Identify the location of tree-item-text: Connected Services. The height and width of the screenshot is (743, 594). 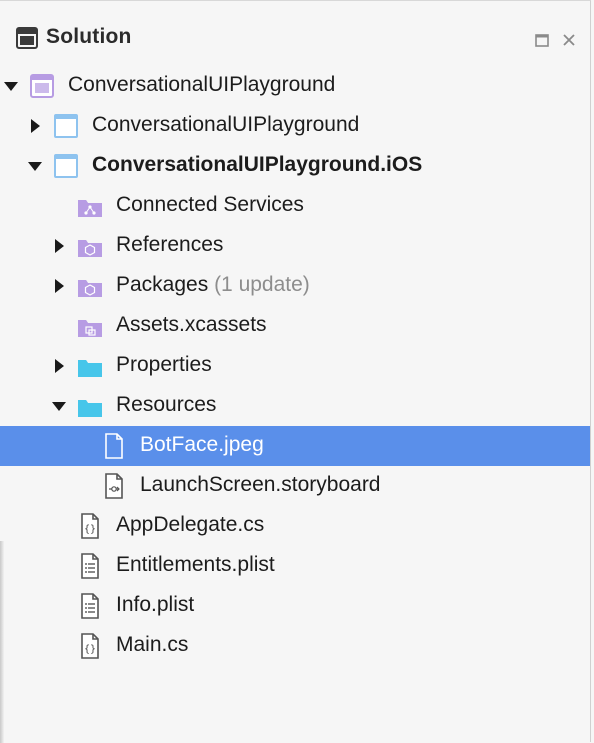
(210, 204).